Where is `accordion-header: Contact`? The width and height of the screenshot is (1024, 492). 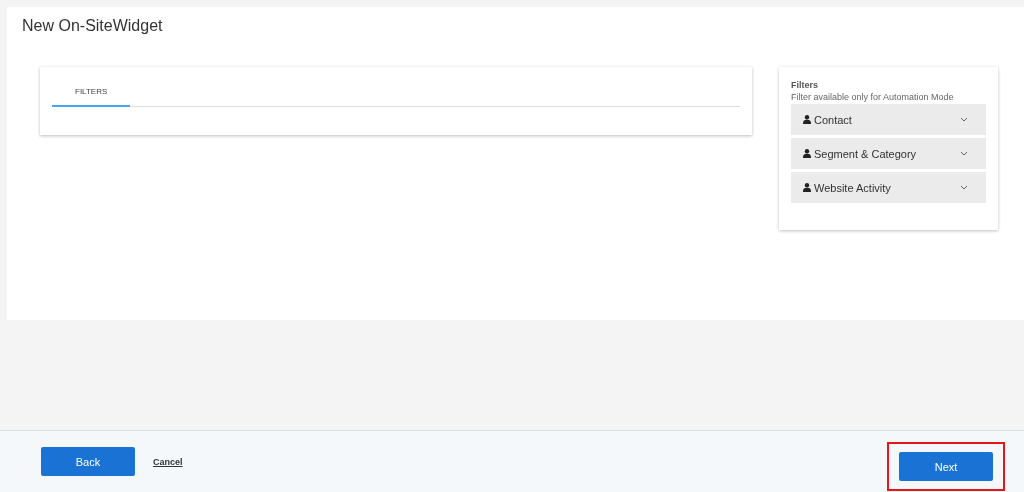
accordion-header: Contact is located at coordinates (888, 119).